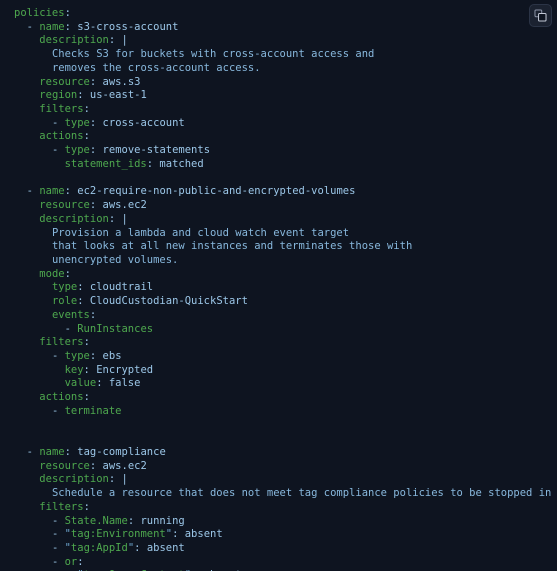  I want to click on code-line: resource: aws.s3, so click(90, 81).